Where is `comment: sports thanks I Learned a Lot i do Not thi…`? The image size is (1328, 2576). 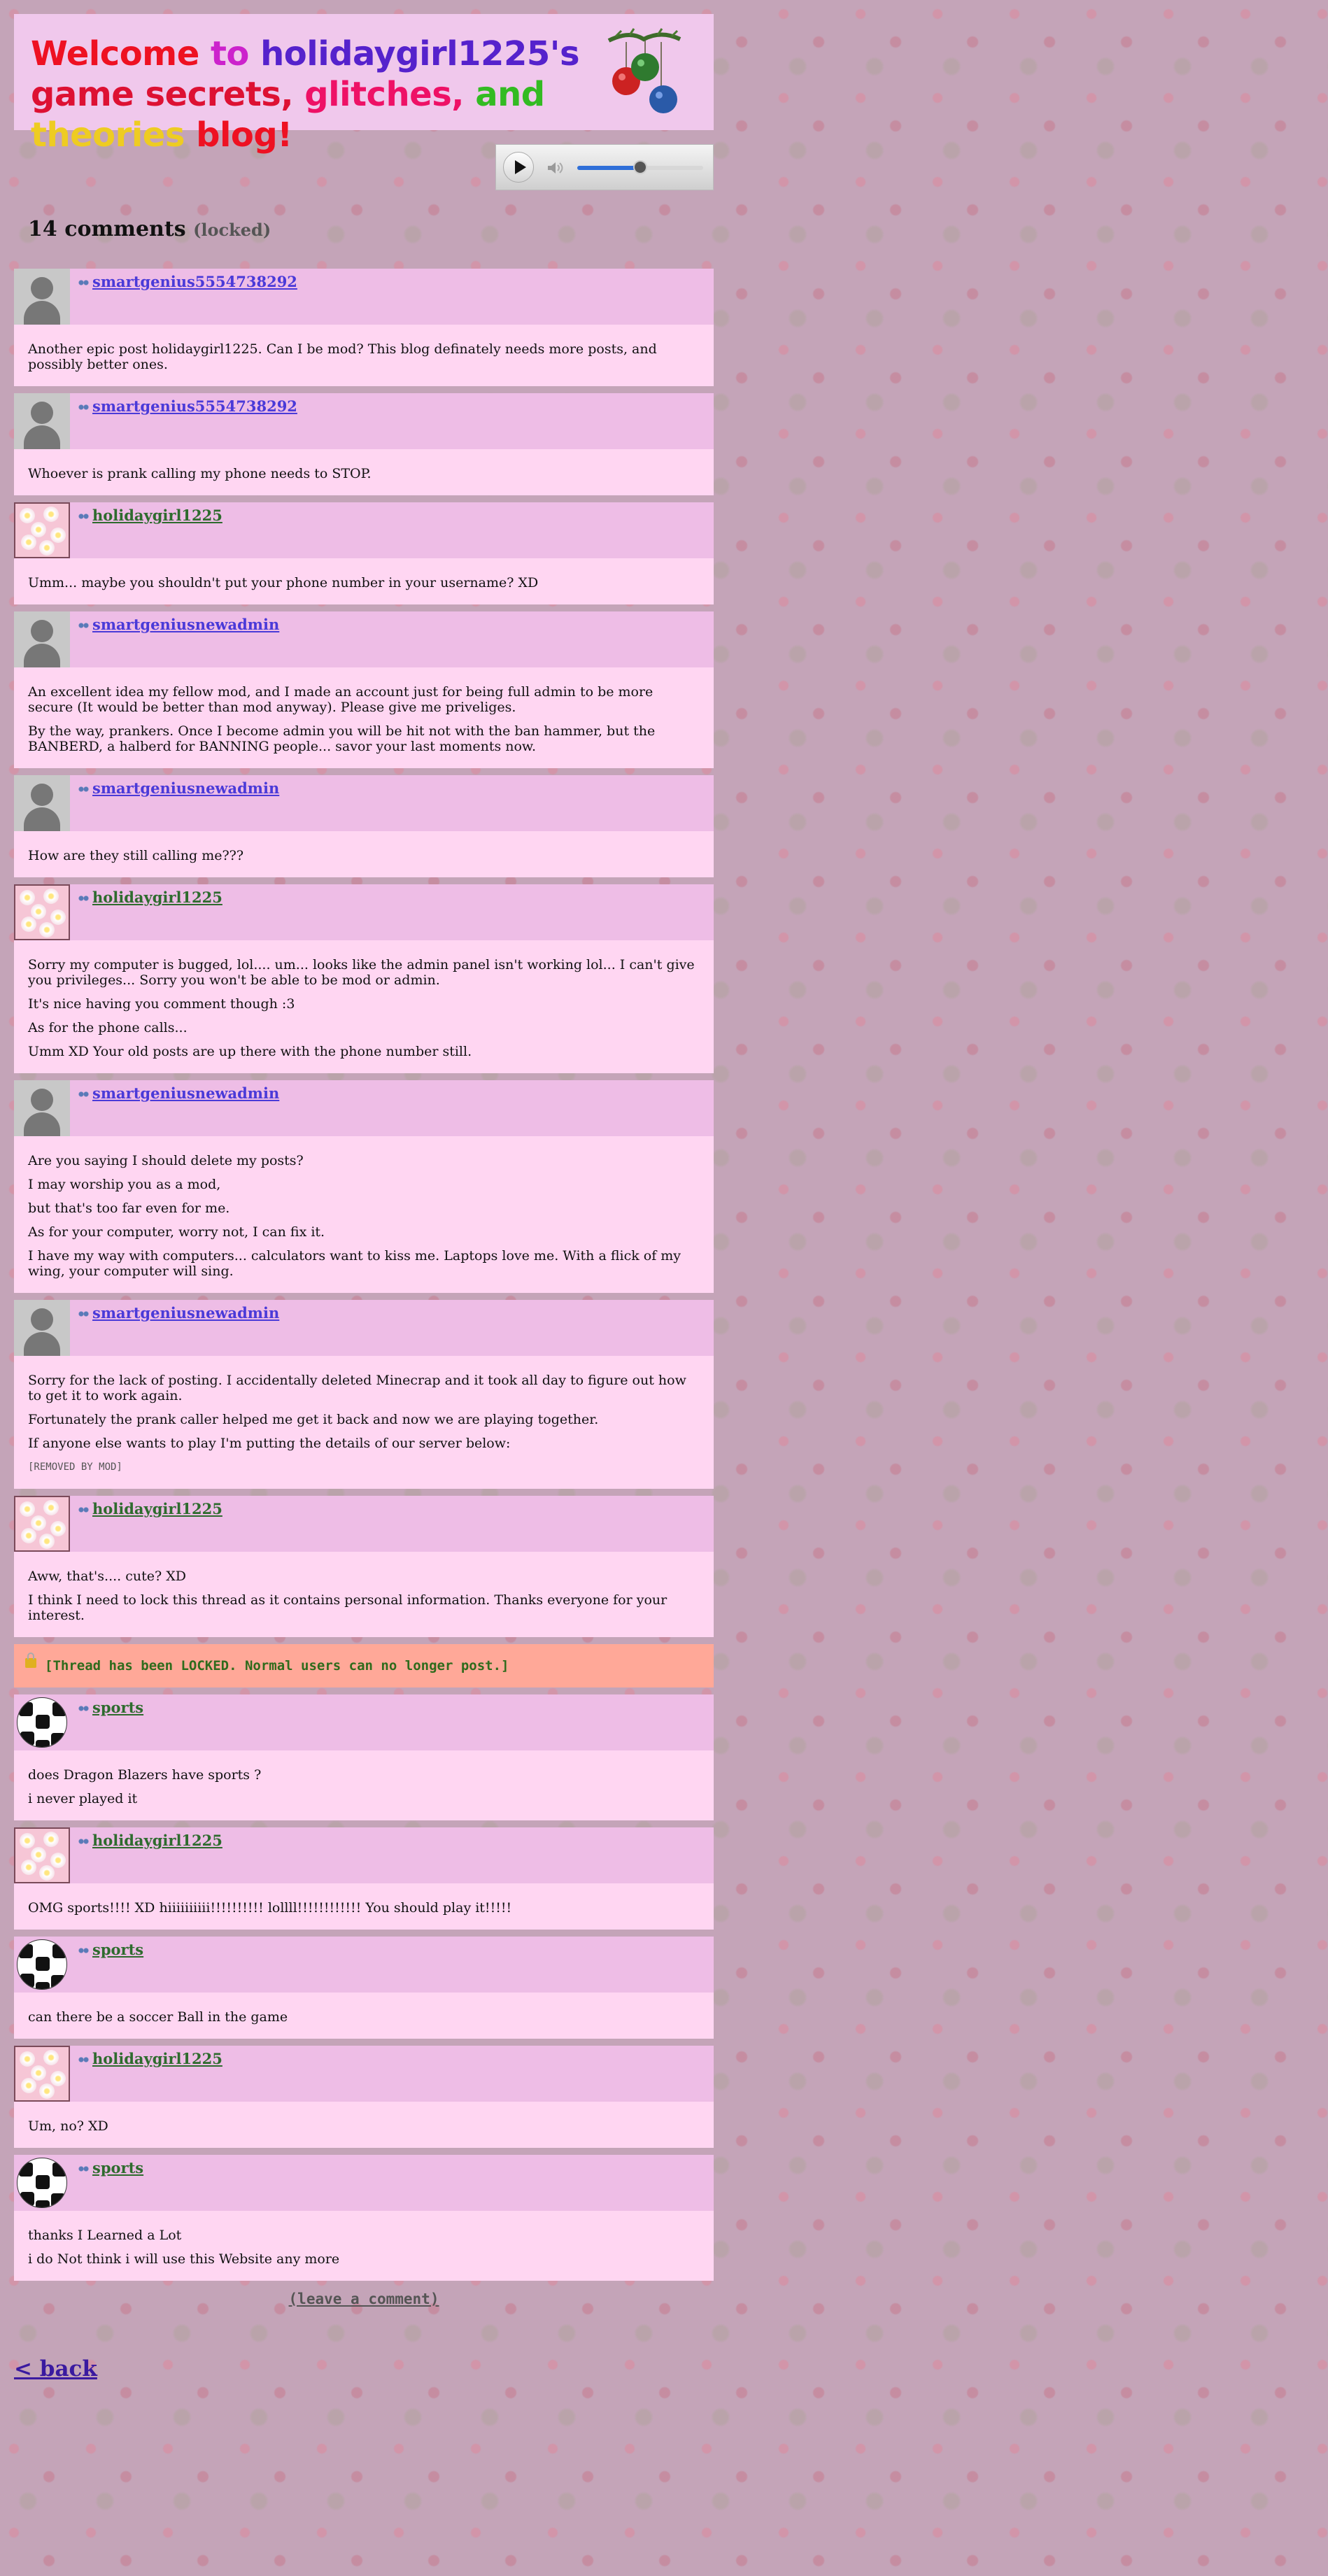
comment: sports thanks I Learned a Lot i do Not thi… is located at coordinates (364, 2218).